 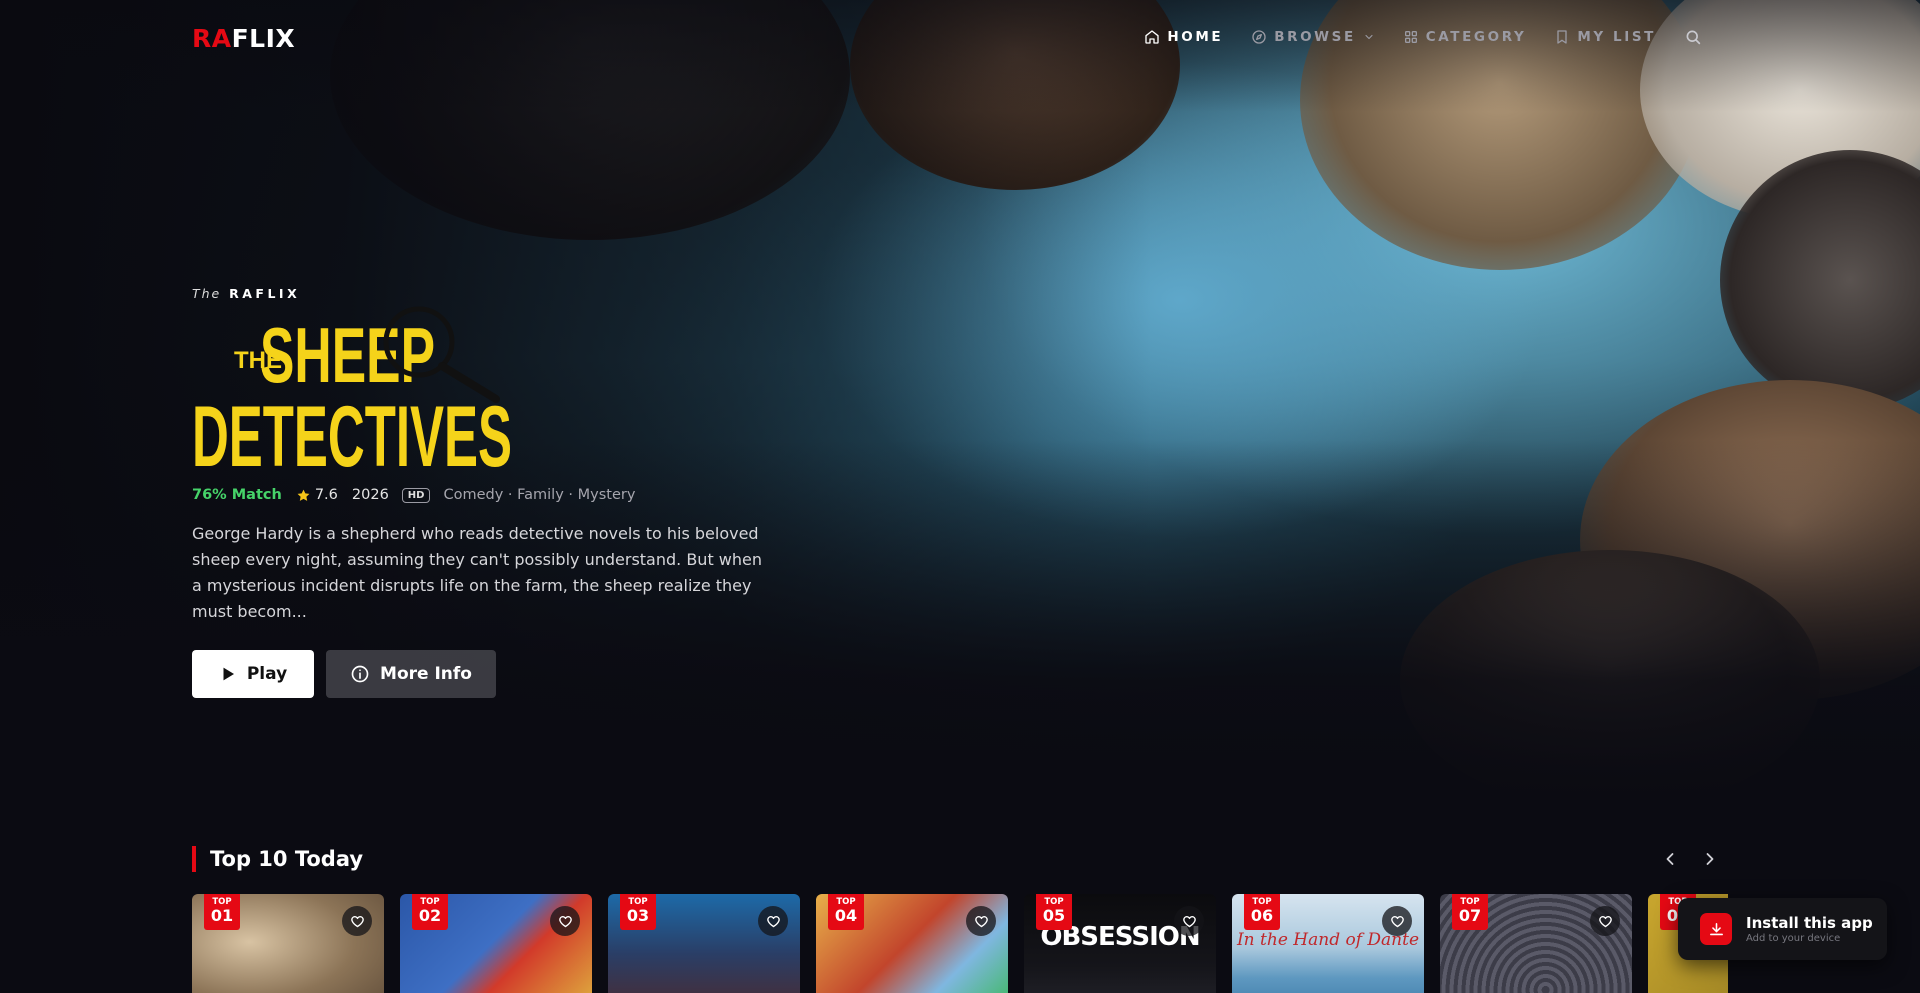 I want to click on row-title: Top 10 Today, so click(x=277, y=859).